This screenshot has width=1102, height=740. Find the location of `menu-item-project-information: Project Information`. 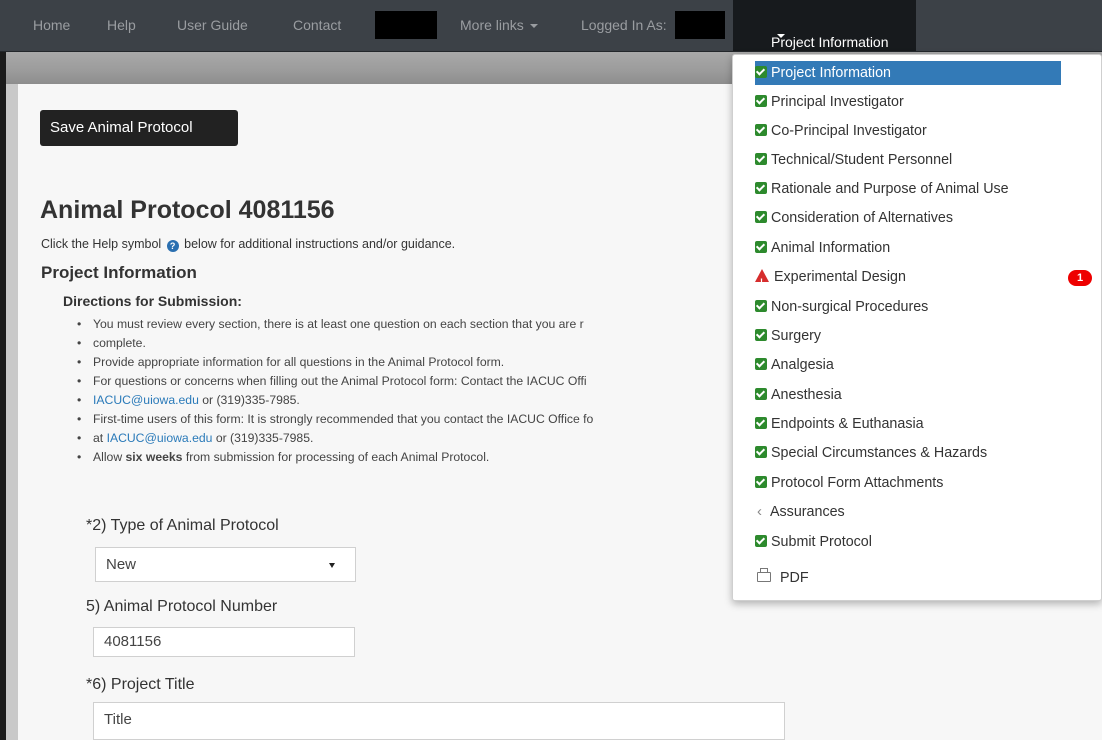

menu-item-project-information: Project Information is located at coordinates (908, 73).